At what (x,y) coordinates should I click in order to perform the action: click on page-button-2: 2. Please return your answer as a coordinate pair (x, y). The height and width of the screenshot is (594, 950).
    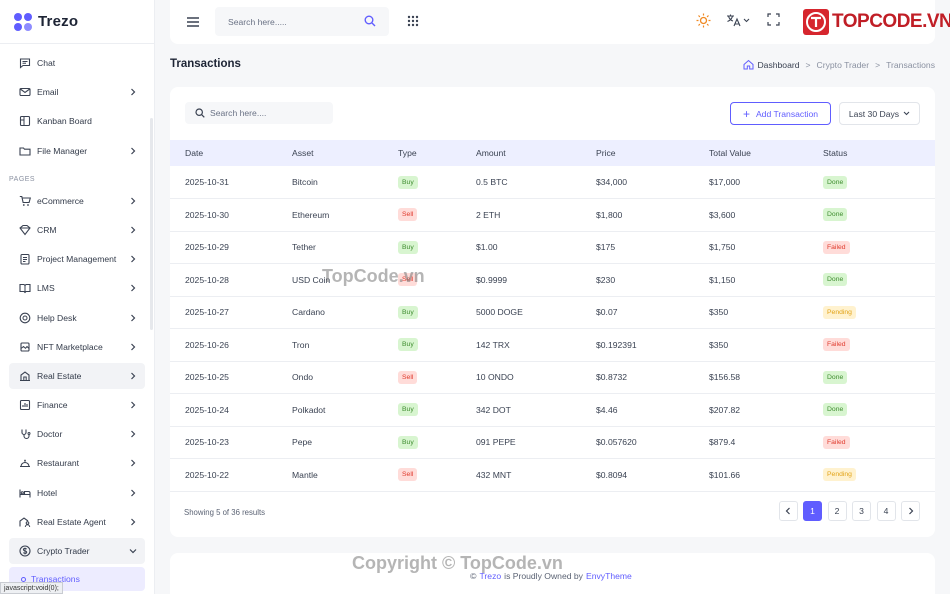
    Looking at the image, I should click on (837, 511).